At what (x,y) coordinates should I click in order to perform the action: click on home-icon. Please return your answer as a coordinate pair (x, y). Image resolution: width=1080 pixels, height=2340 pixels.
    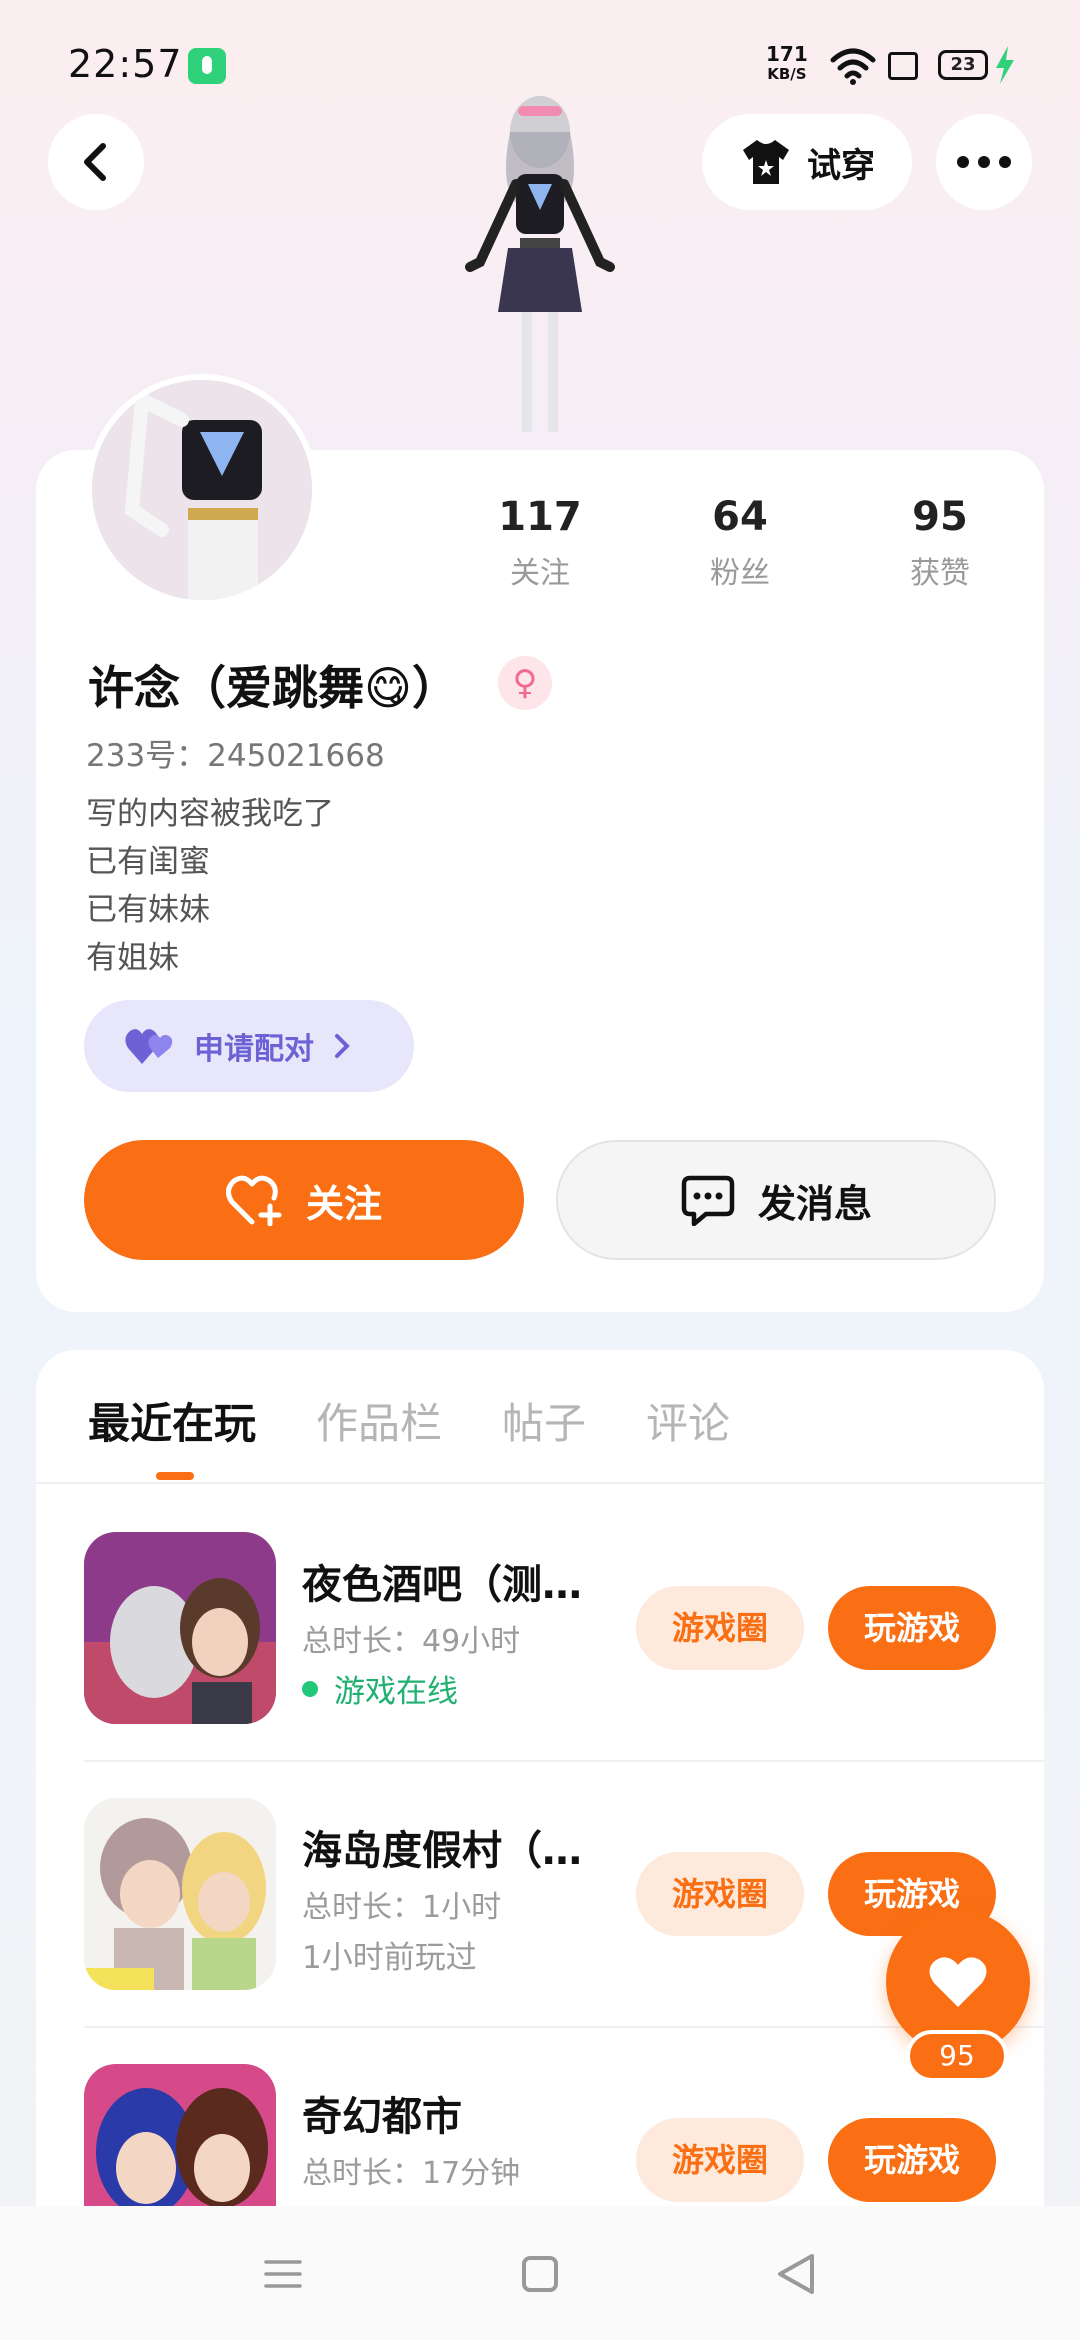
    Looking at the image, I should click on (540, 2274).